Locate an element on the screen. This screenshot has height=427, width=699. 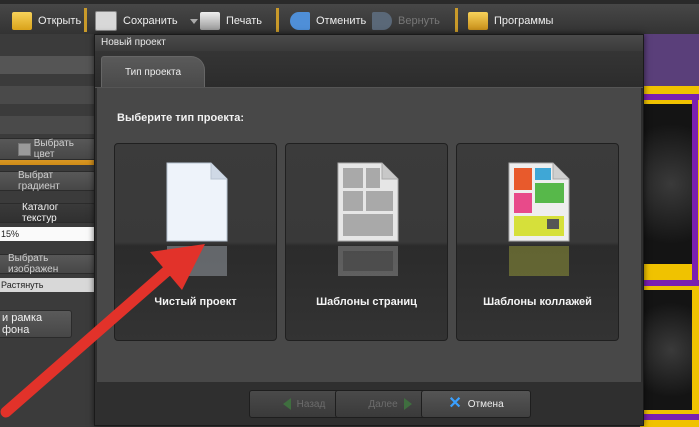
dialog-tabbar: Тип проекта is located at coordinates (369, 69).